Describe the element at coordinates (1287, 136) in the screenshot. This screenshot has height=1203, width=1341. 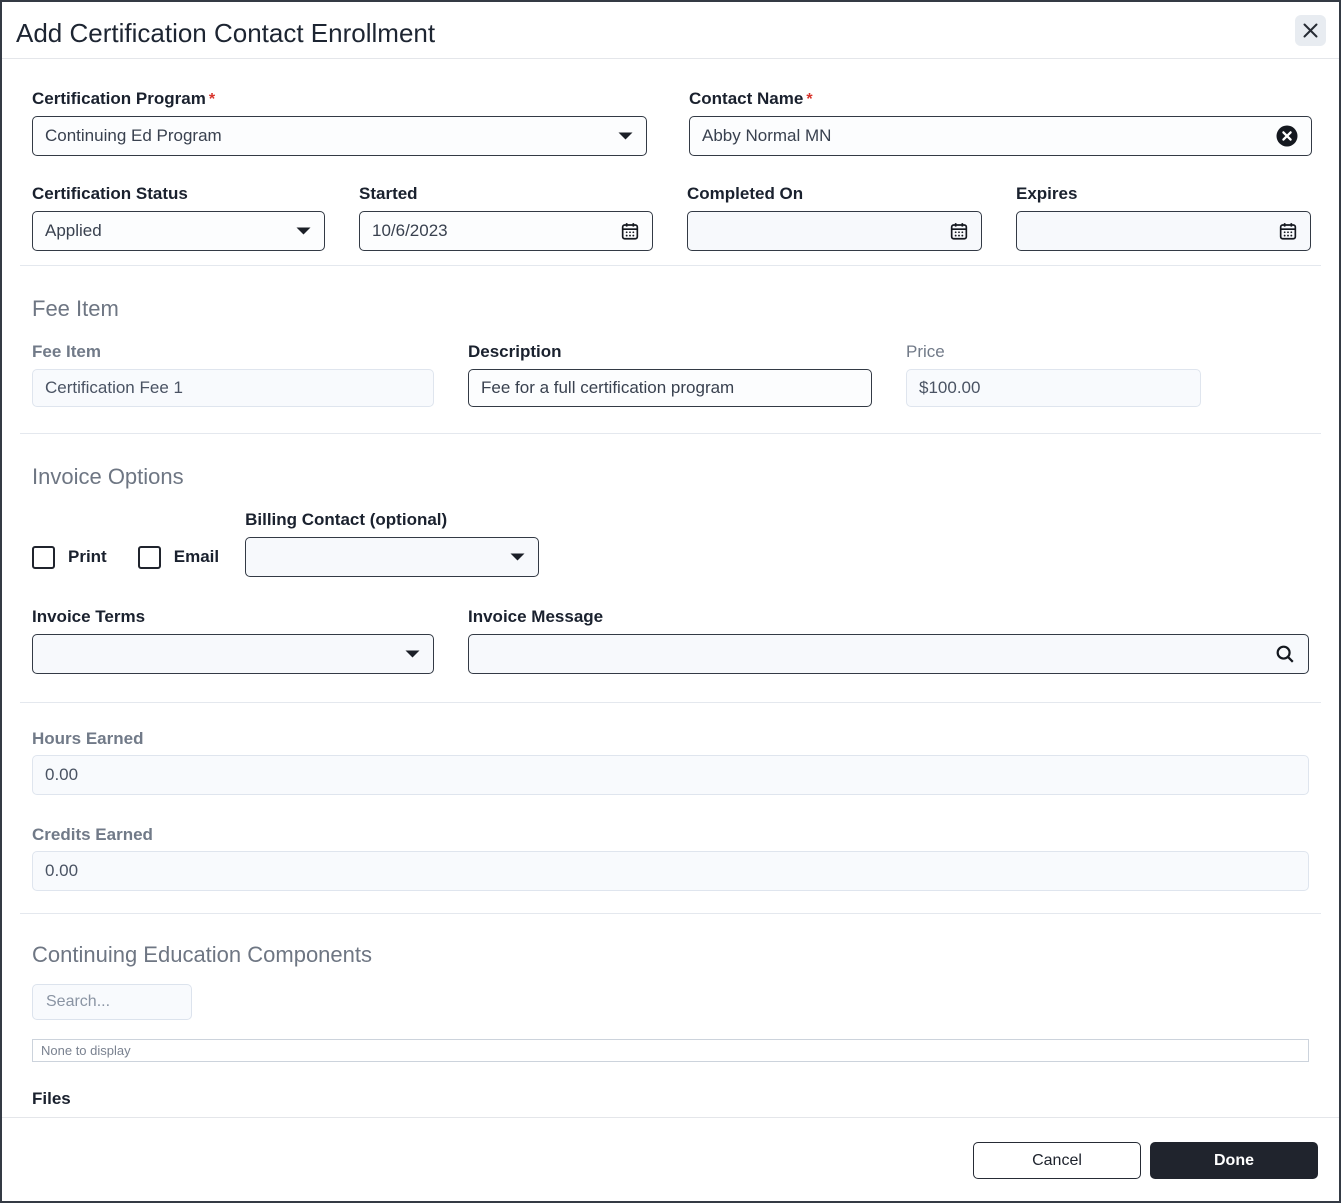
I see `clear-circle-icon` at that location.